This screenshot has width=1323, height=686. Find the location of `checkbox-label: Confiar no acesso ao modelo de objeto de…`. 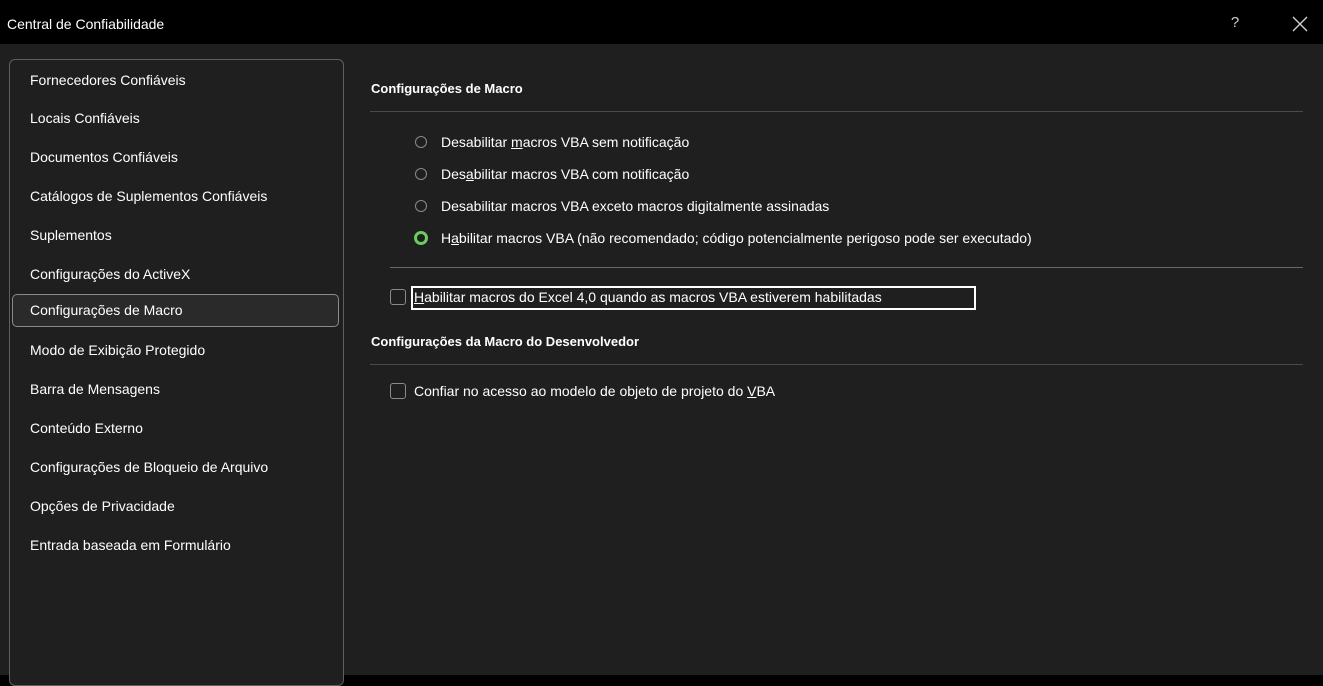

checkbox-label: Confiar no acesso ao modelo de objeto de… is located at coordinates (595, 391).